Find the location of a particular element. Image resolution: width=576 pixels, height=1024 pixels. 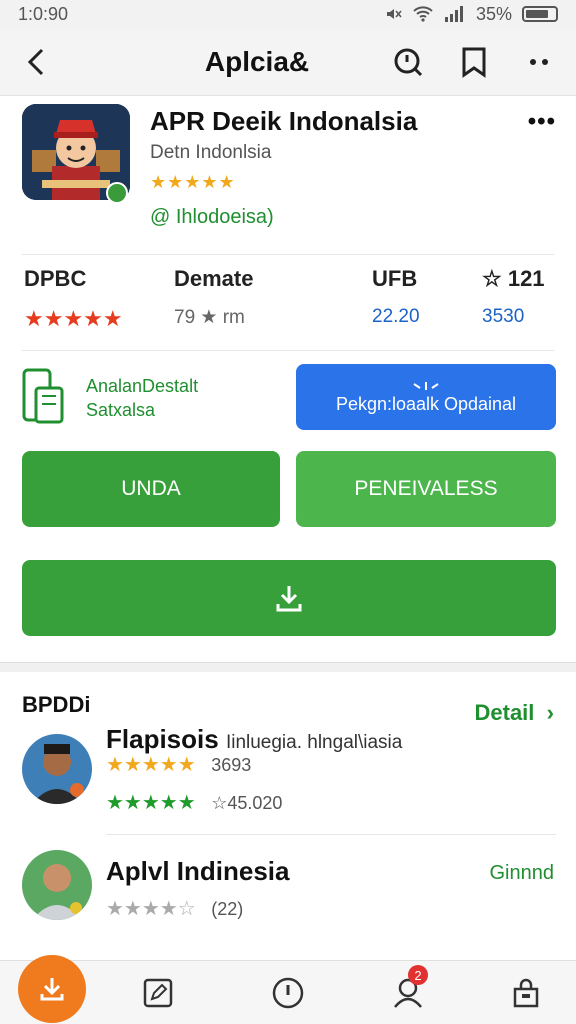

item-rating-row: ★★★★★ 3693 is located at coordinates (178, 764).